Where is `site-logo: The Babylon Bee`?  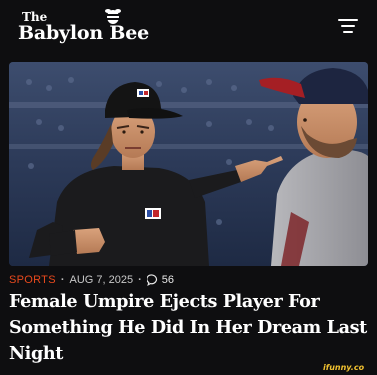 site-logo: The Babylon Bee is located at coordinates (88, 26).